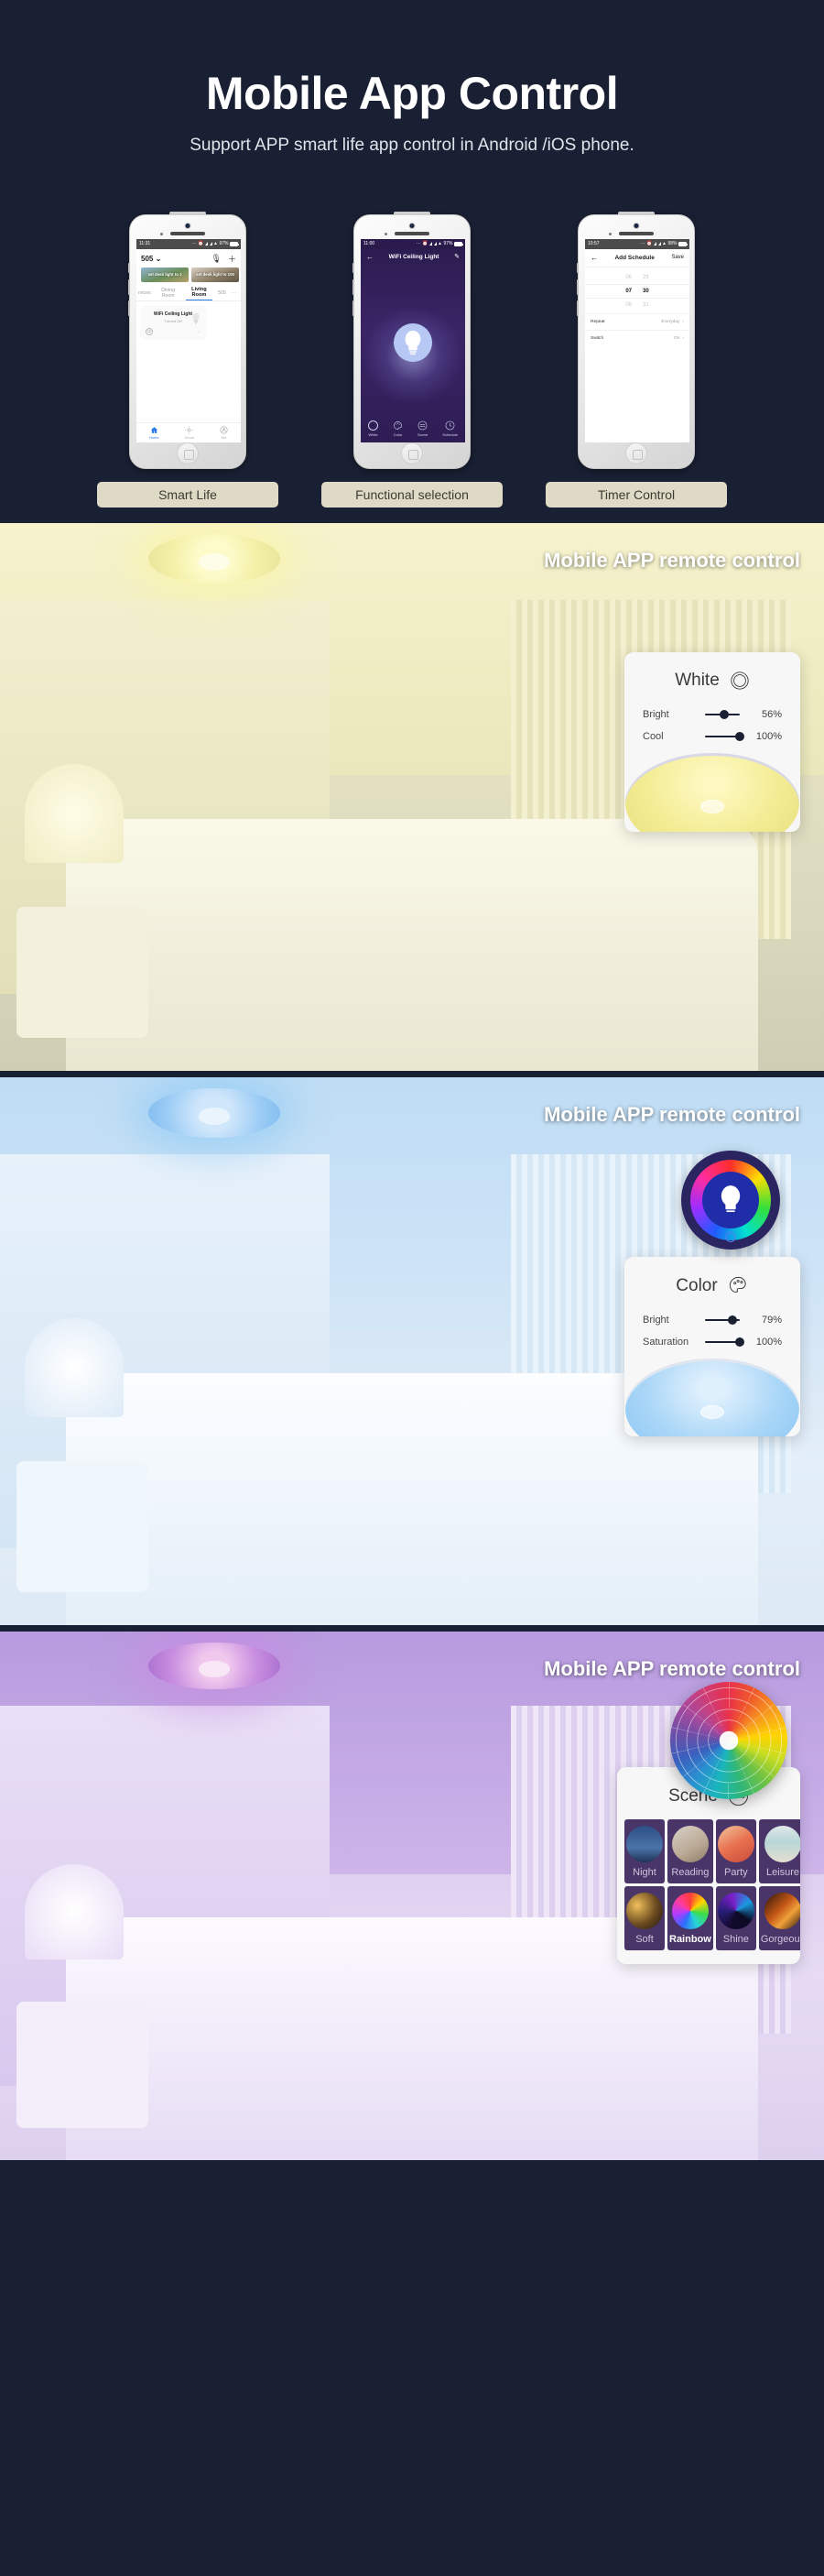 The width and height of the screenshot is (824, 2576). I want to click on home-header: 505 ⌄ 🎙 ＋, so click(188, 258).